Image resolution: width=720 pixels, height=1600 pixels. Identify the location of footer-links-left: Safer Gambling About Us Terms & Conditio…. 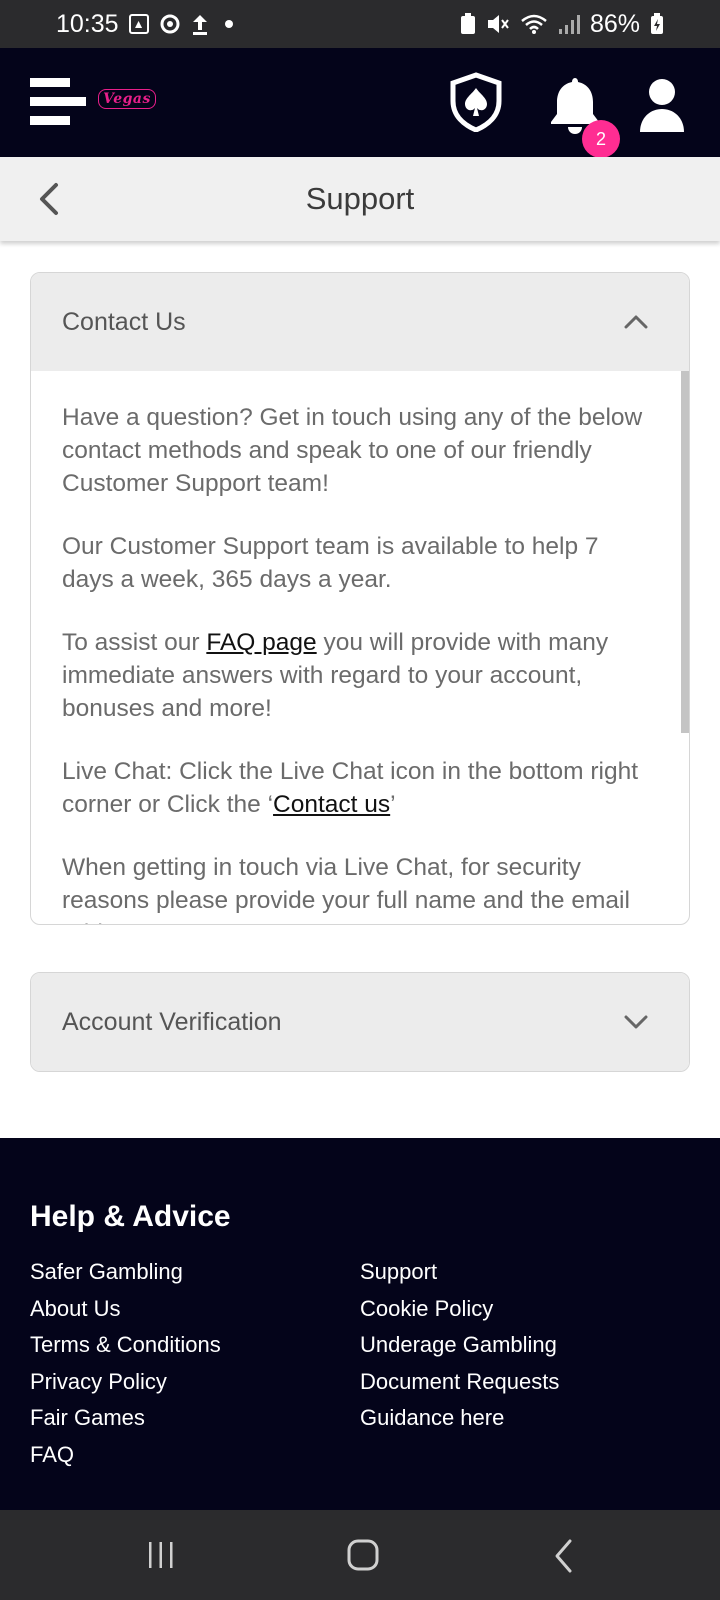
(125, 1364).